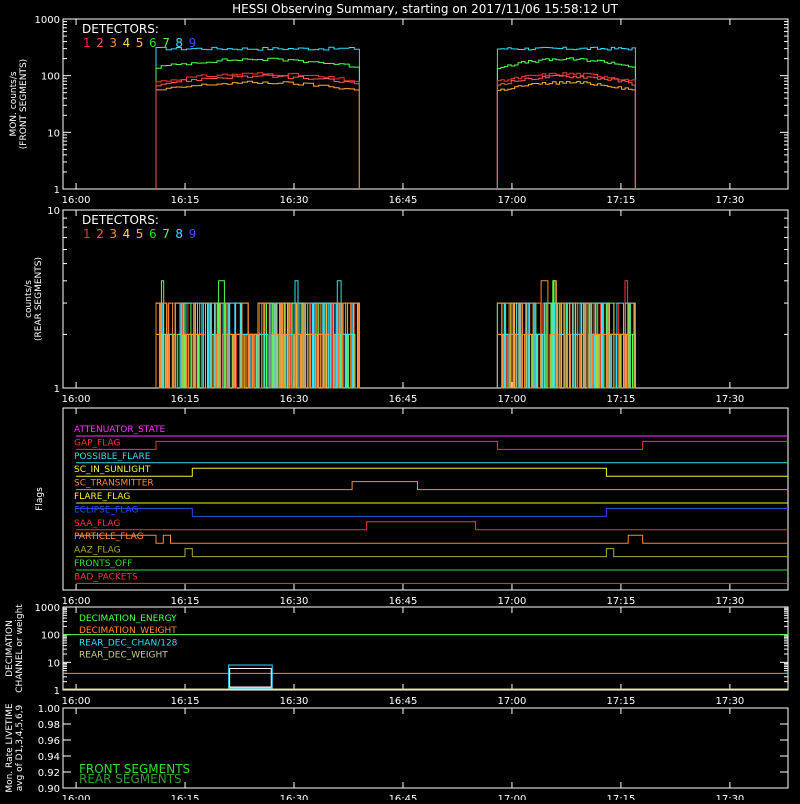 The image size is (800, 804). What do you see at coordinates (57, 190) in the screenshot?
I see `front-ytick-label: 1` at bounding box center [57, 190].